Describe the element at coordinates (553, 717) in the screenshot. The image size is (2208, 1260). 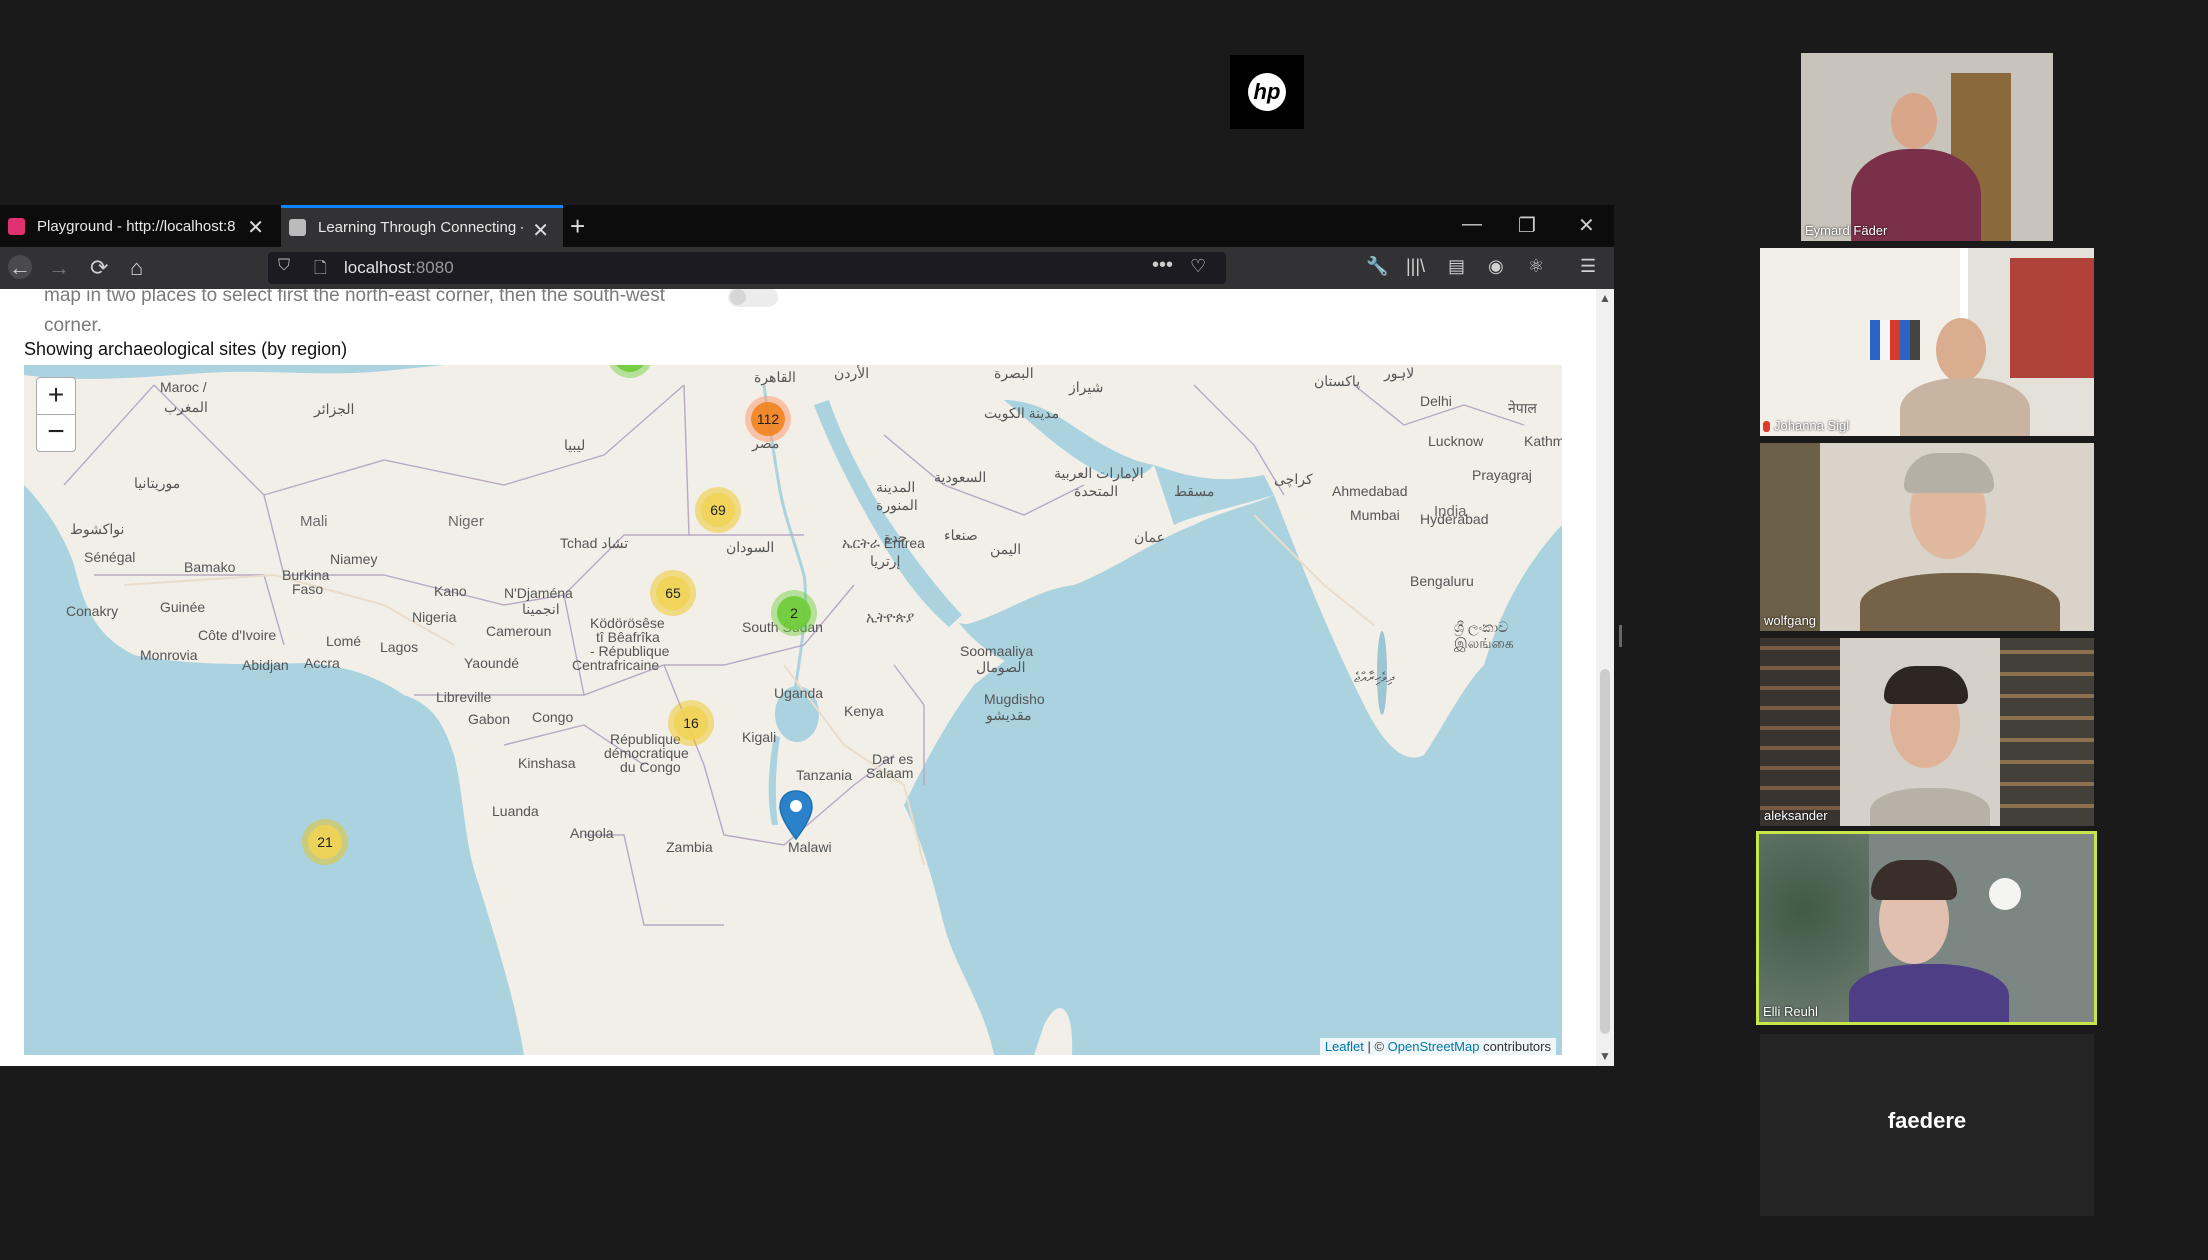
I see `map-label: Congo` at that location.